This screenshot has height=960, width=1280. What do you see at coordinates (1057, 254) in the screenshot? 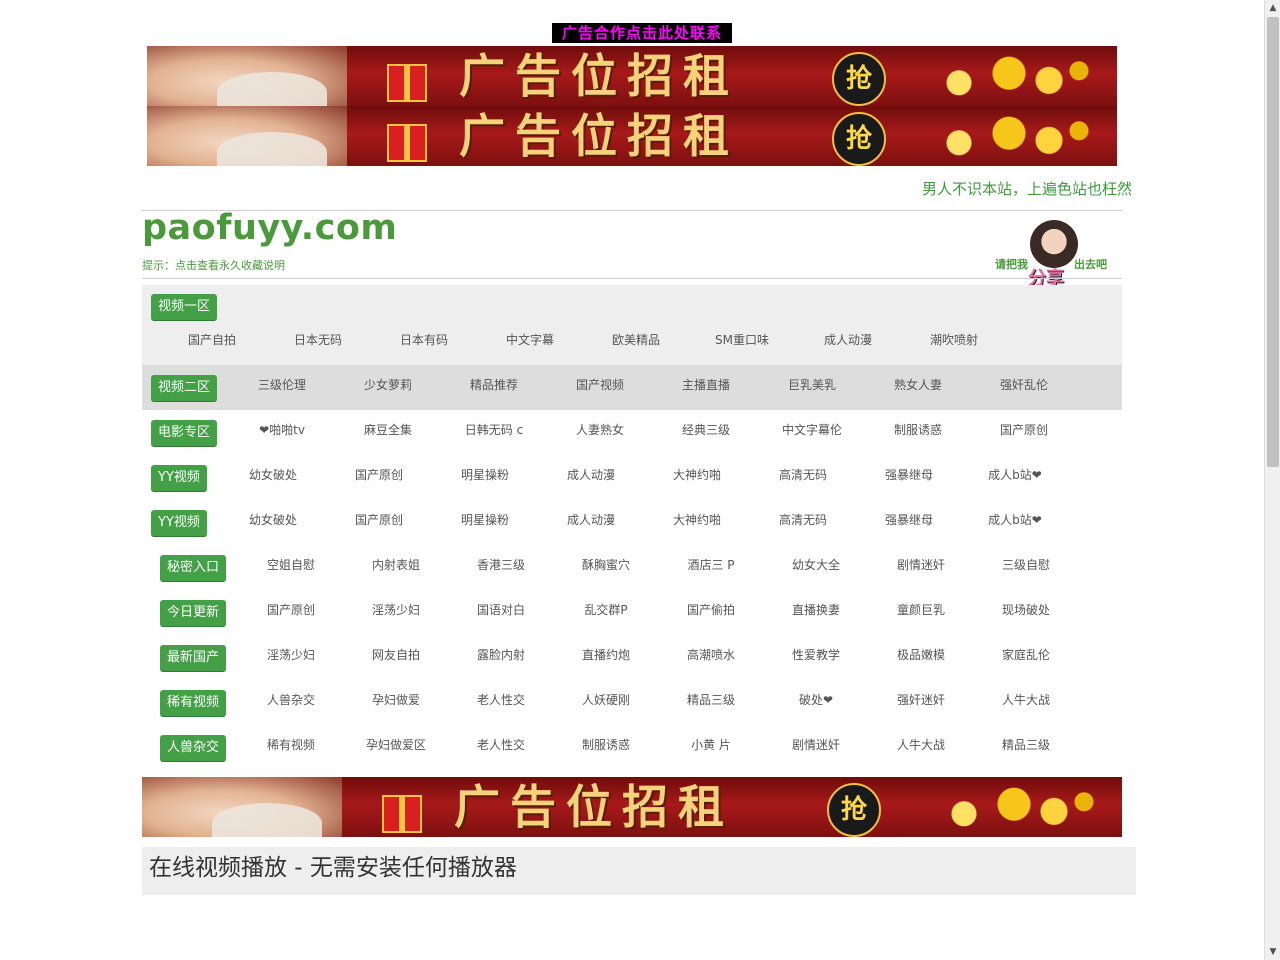
I see `share-widget: 请把我 出去吧 分享` at bounding box center [1057, 254].